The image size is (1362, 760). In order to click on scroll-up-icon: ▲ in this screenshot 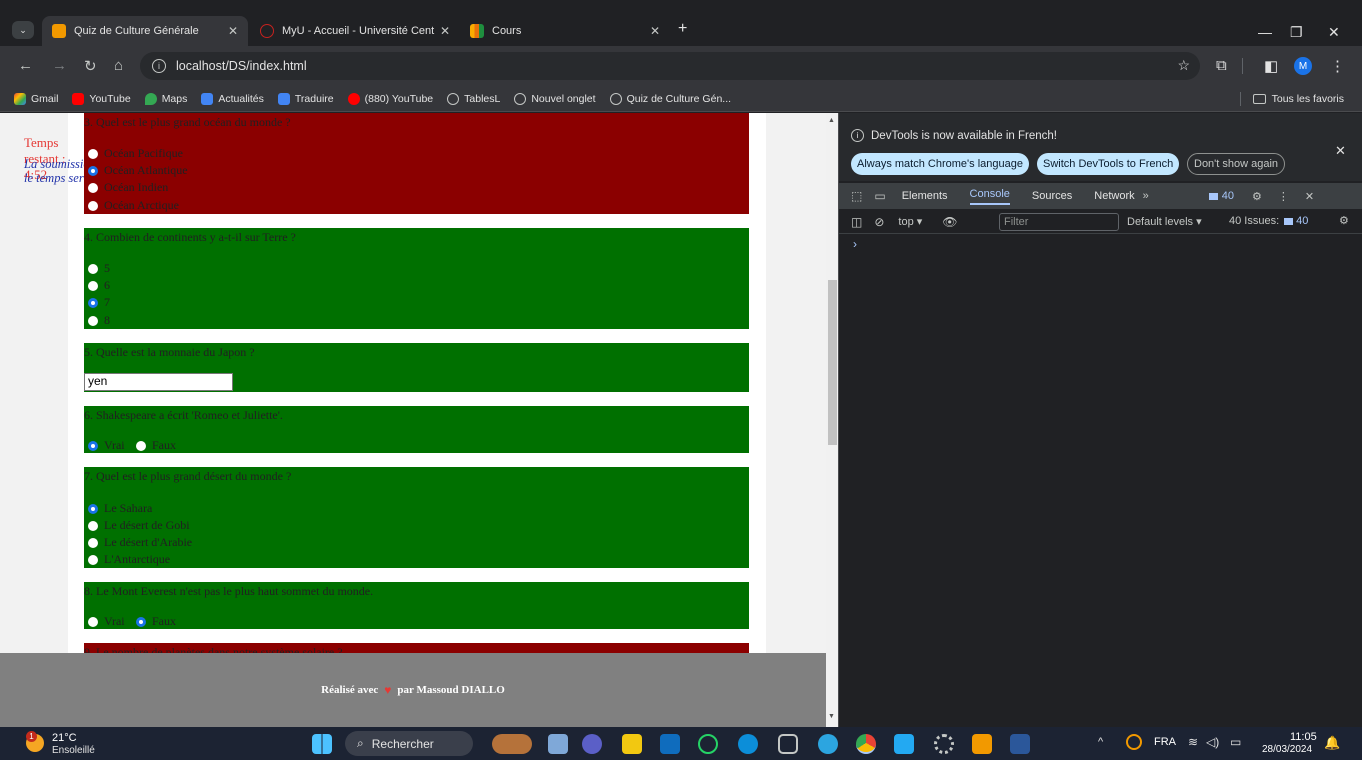, I will do `click(831, 120)`.